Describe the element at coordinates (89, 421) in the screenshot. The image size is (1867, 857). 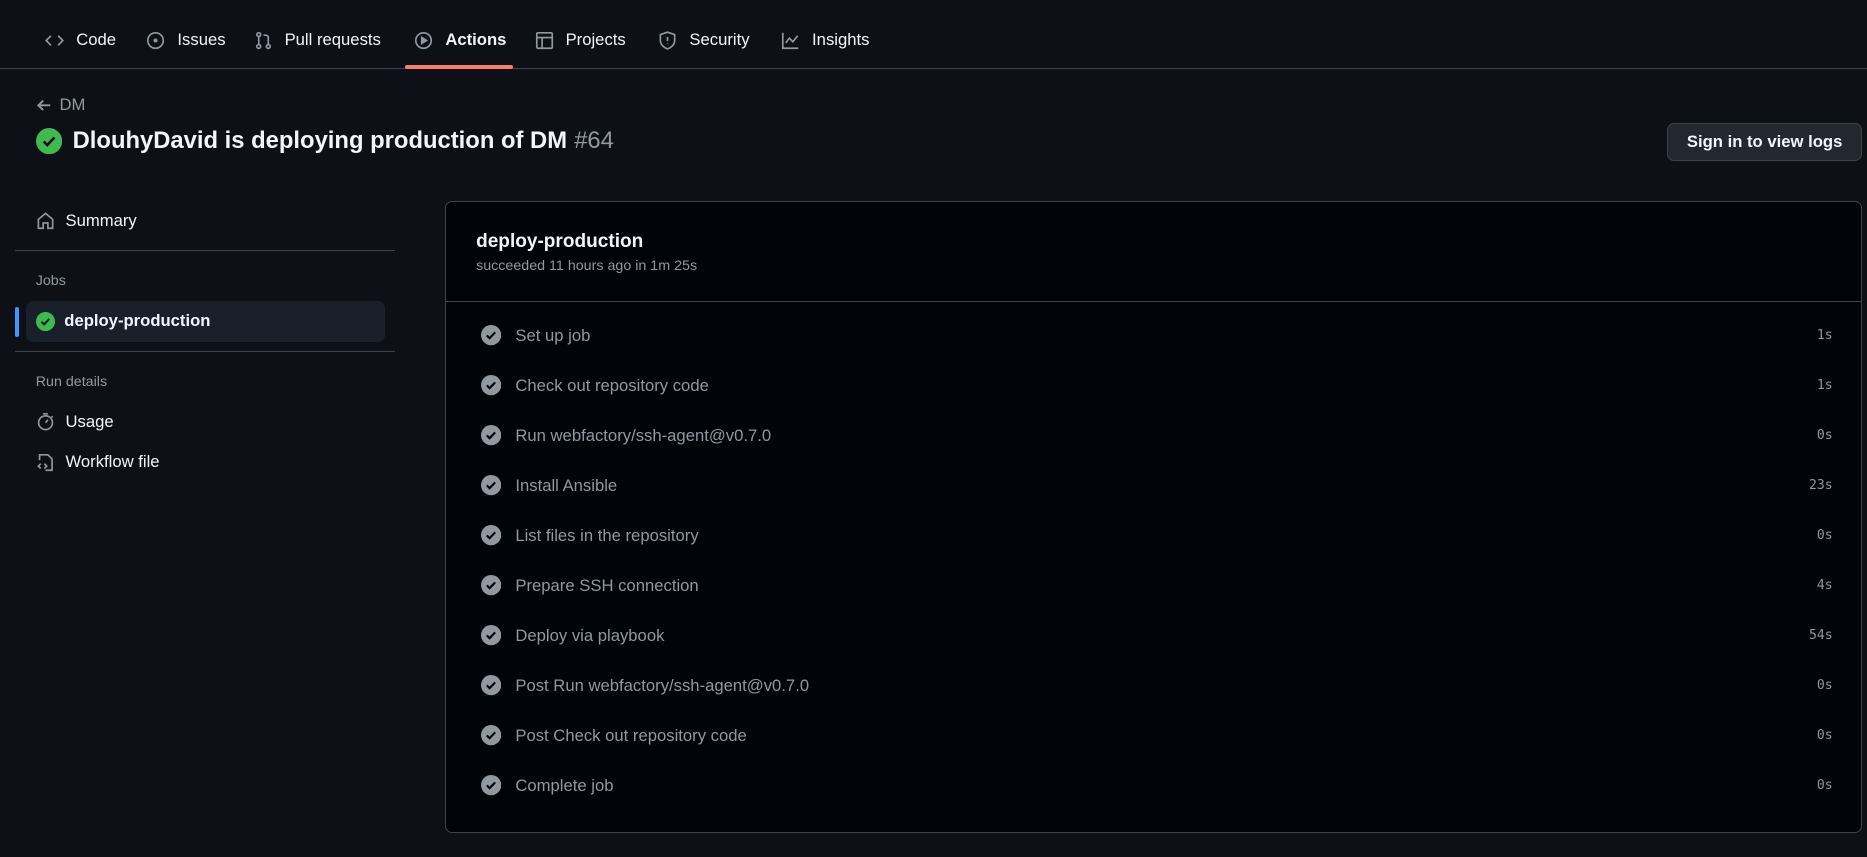
I see `sidebar-item-label: Usage` at that location.